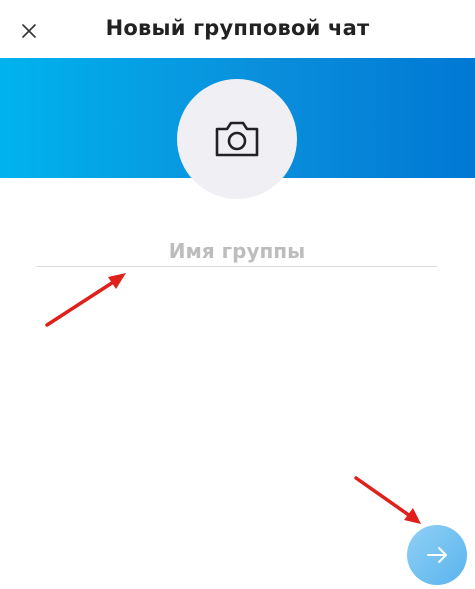  Describe the element at coordinates (237, 251) in the screenshot. I see `group-name-input` at that location.